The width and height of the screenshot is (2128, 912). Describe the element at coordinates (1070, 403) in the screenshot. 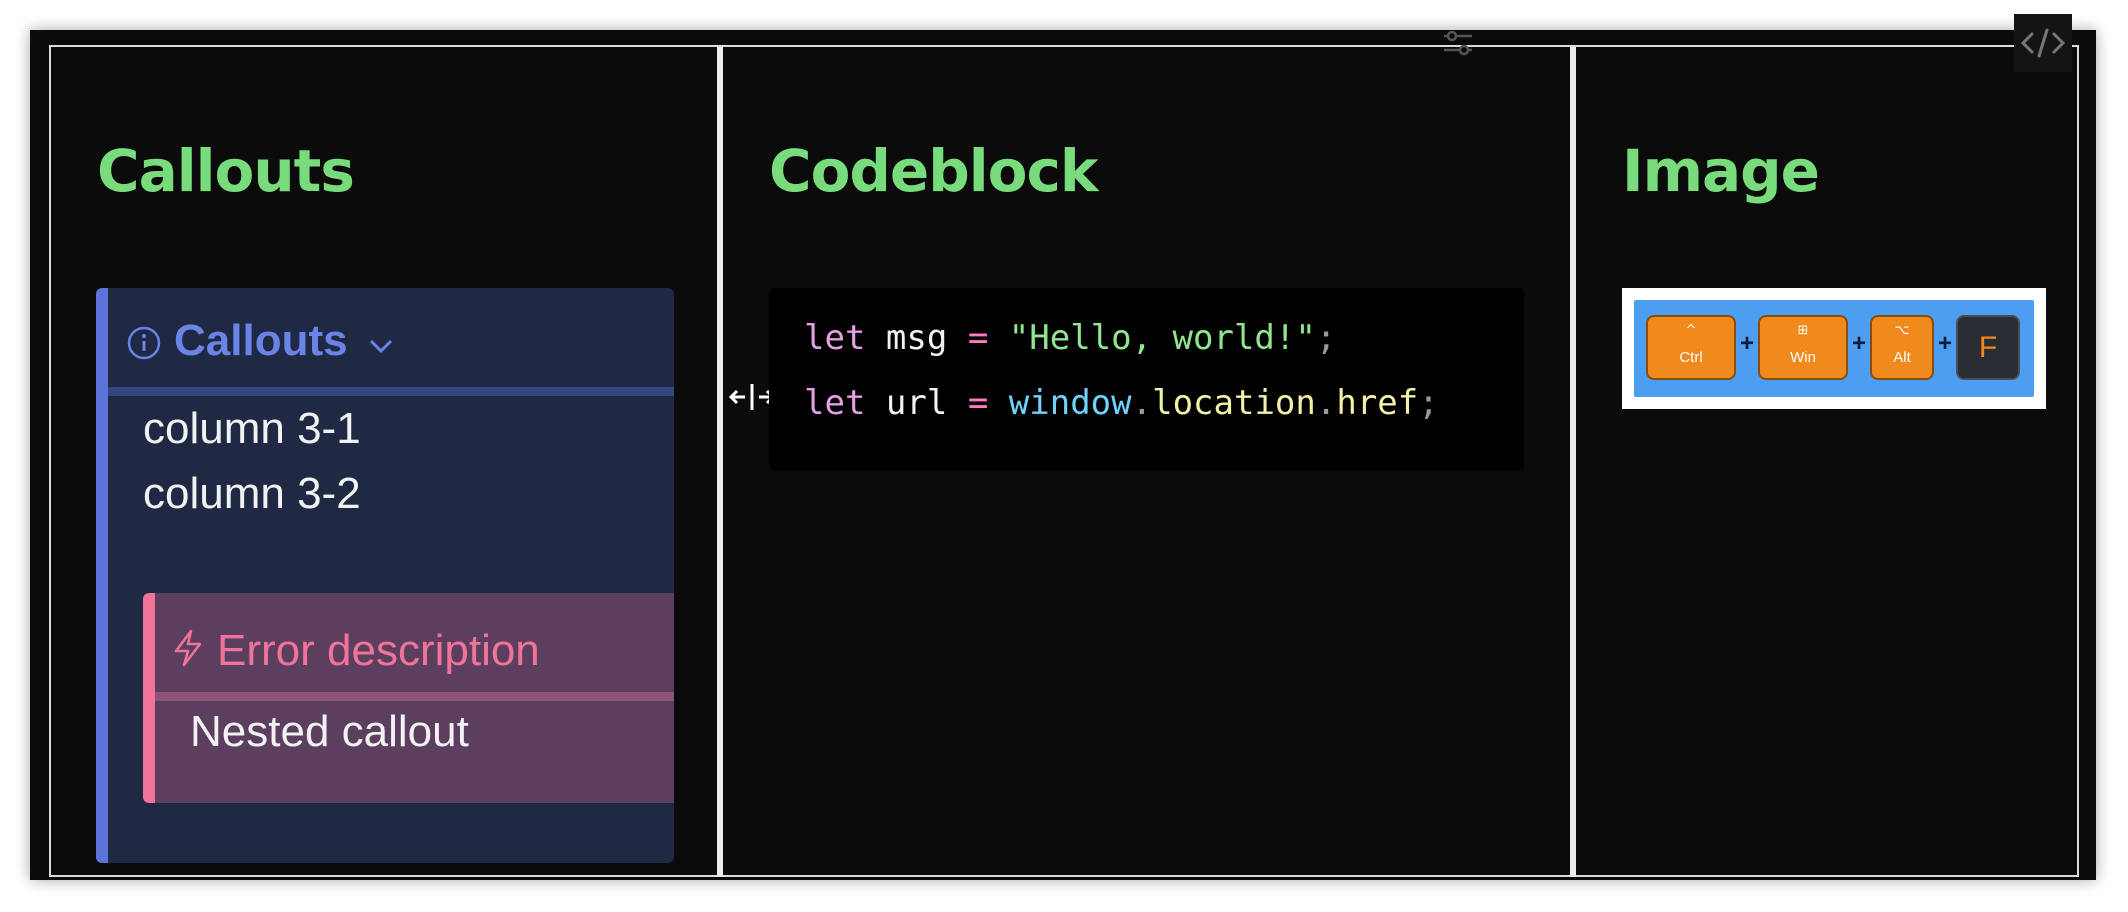

I see `code-token: window` at that location.